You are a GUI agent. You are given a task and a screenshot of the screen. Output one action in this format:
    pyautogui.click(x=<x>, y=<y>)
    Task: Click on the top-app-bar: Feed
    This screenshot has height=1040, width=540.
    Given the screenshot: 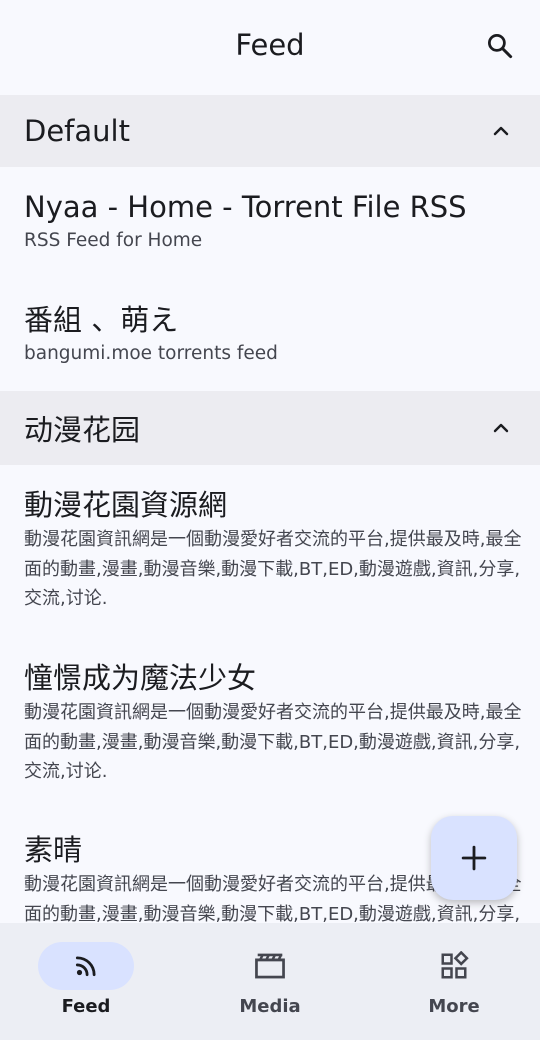 What is the action you would take?
    pyautogui.click(x=270, y=47)
    